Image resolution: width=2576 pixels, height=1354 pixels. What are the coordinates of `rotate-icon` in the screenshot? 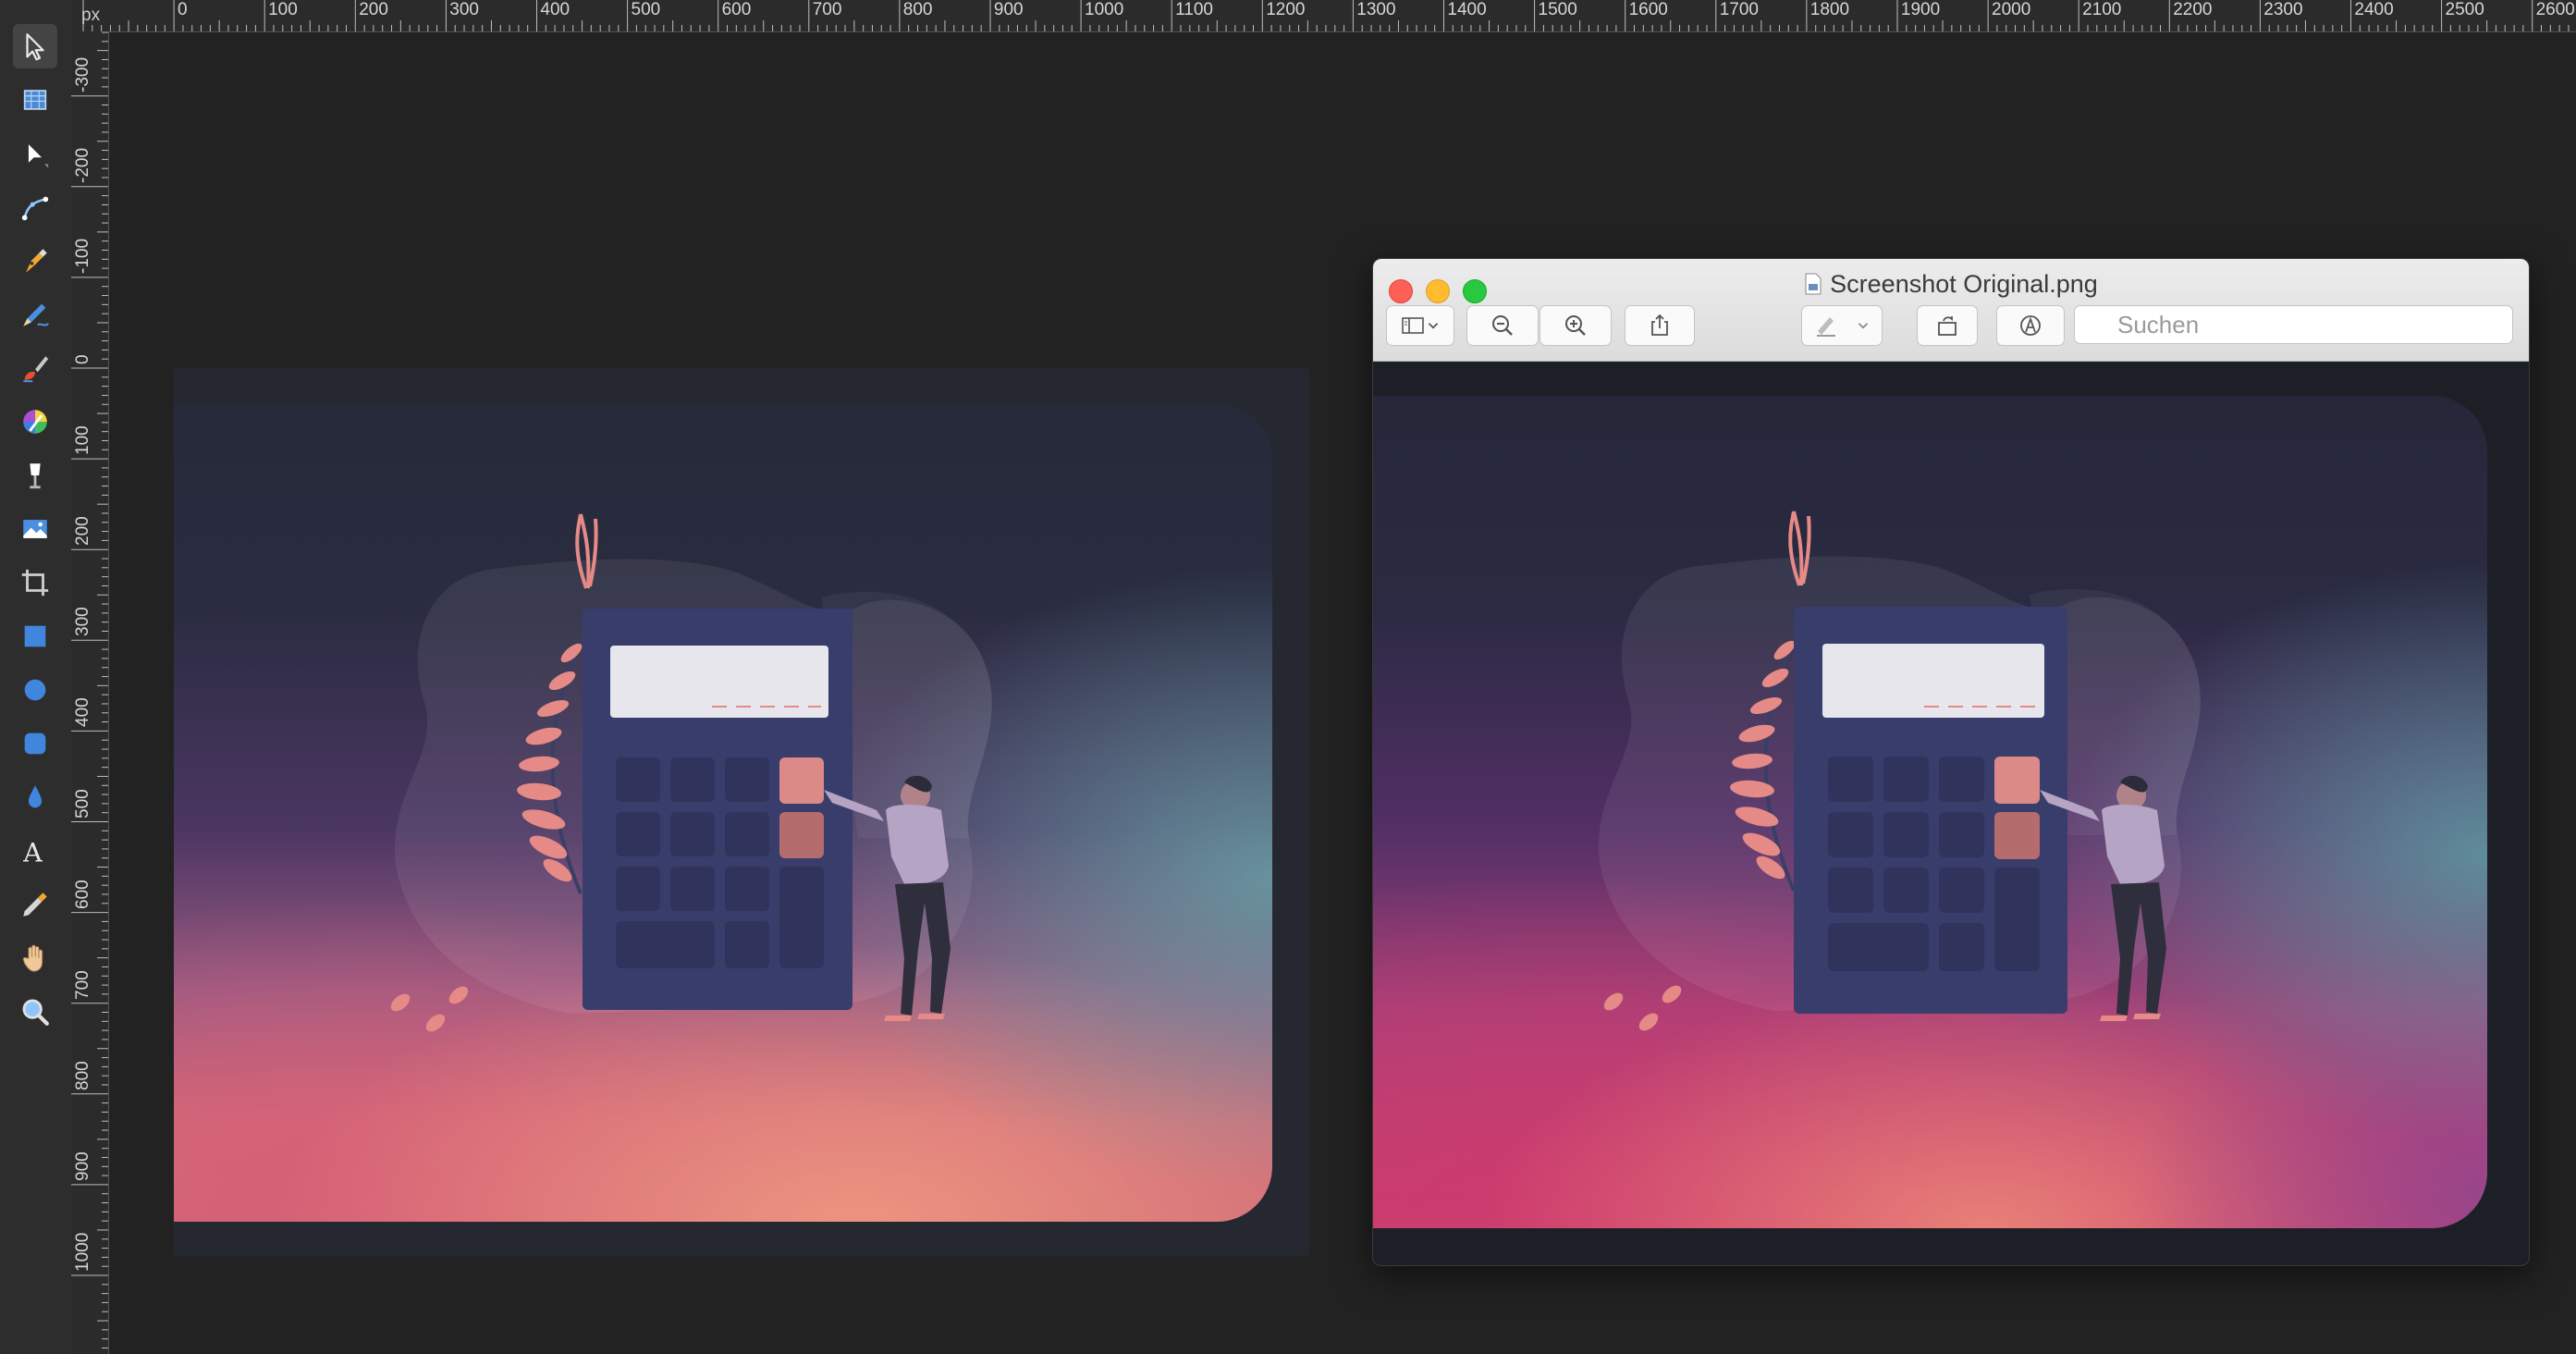 It's located at (1948, 326).